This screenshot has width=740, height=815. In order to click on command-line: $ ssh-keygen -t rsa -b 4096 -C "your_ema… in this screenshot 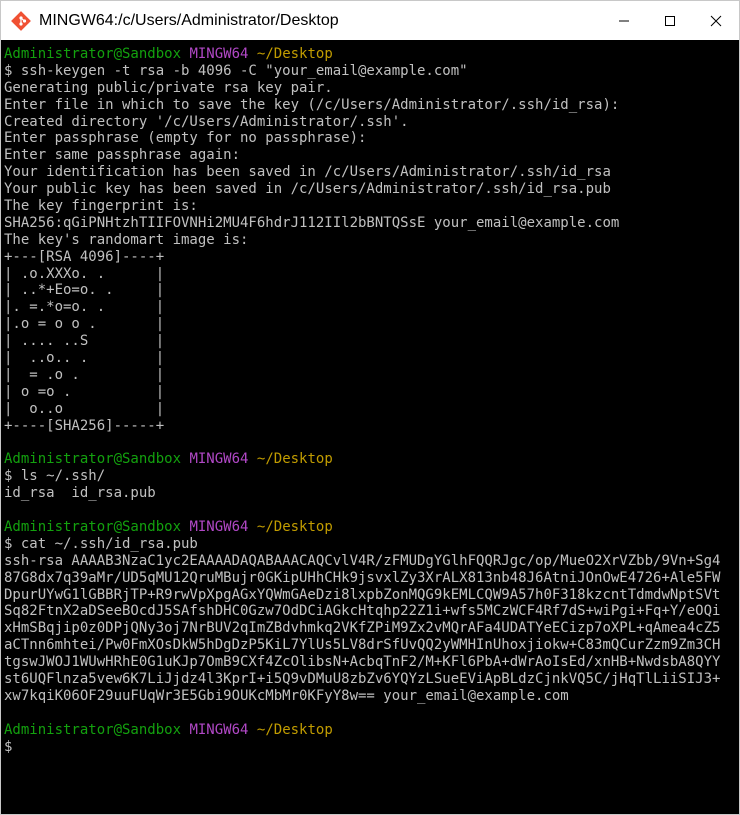, I will do `click(236, 70)`.